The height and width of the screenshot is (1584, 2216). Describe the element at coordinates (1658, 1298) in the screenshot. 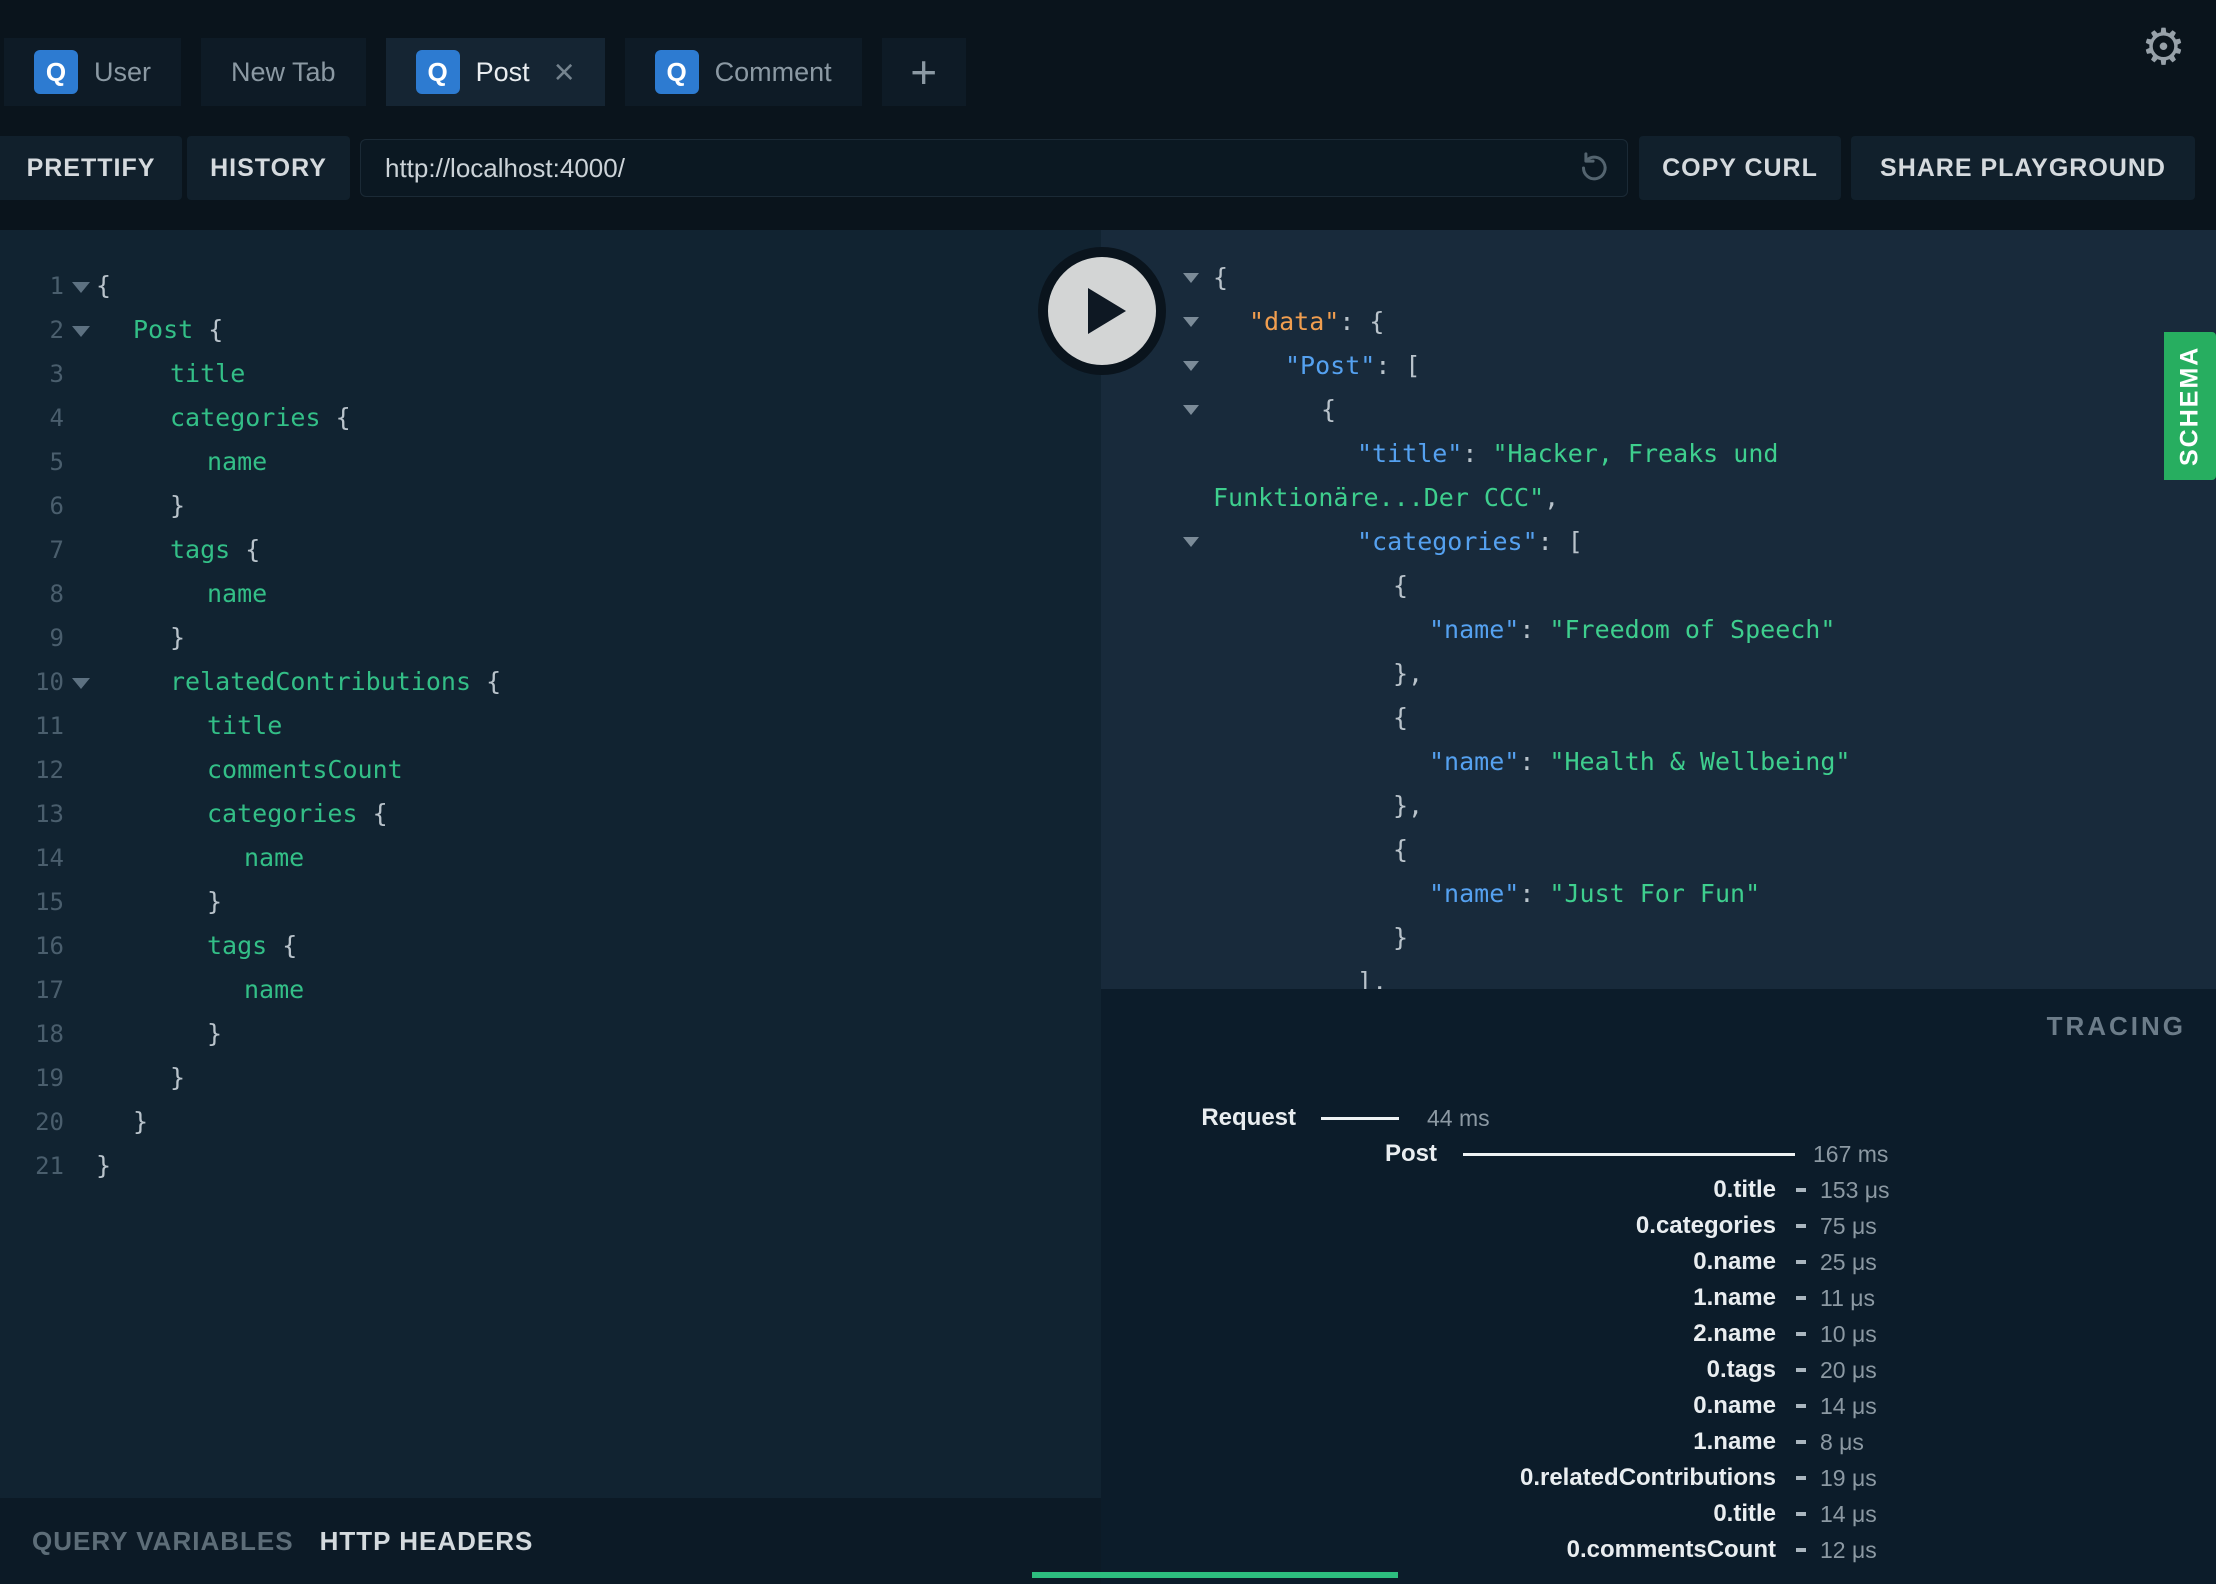

I see `trace-row: 1.name 11 μs` at that location.